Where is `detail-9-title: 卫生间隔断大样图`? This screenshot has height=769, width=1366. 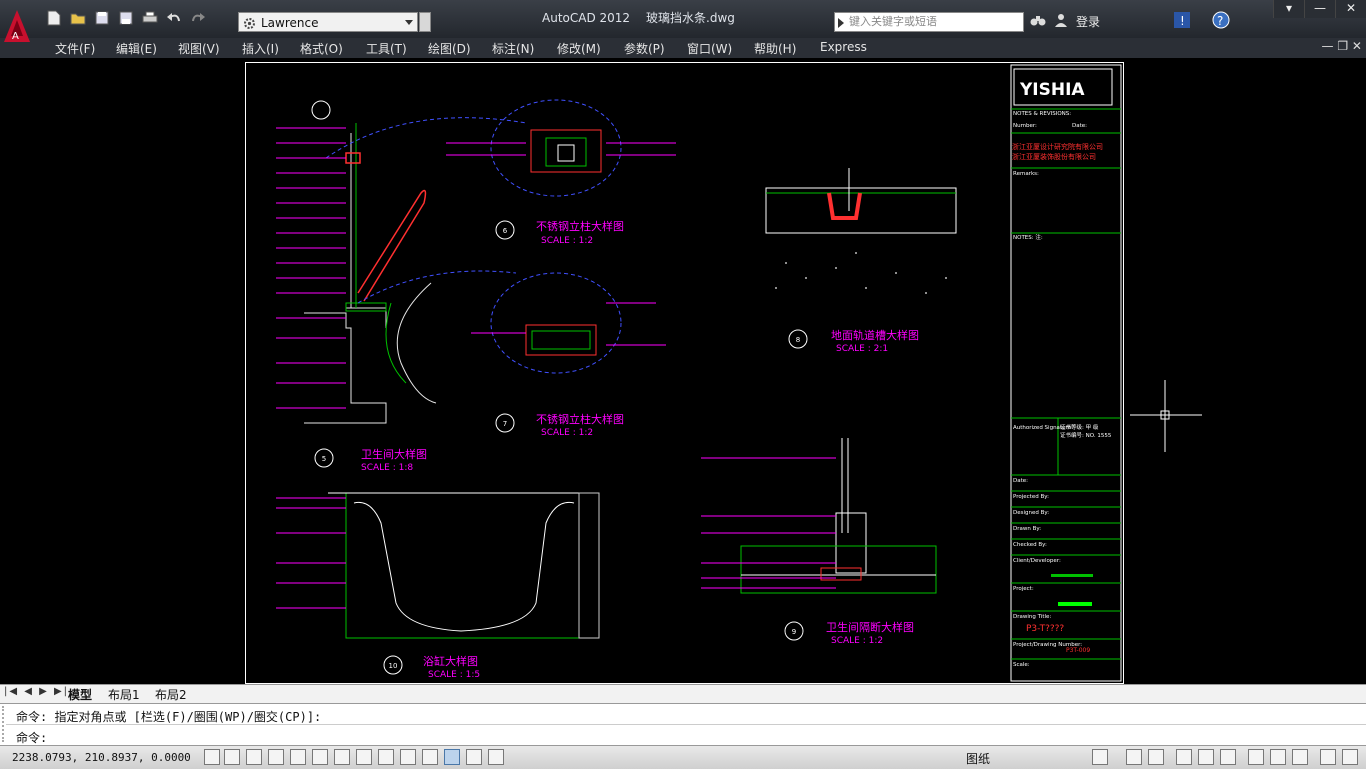
detail-9-title: 卫生间隔断大样图 is located at coordinates (870, 627).